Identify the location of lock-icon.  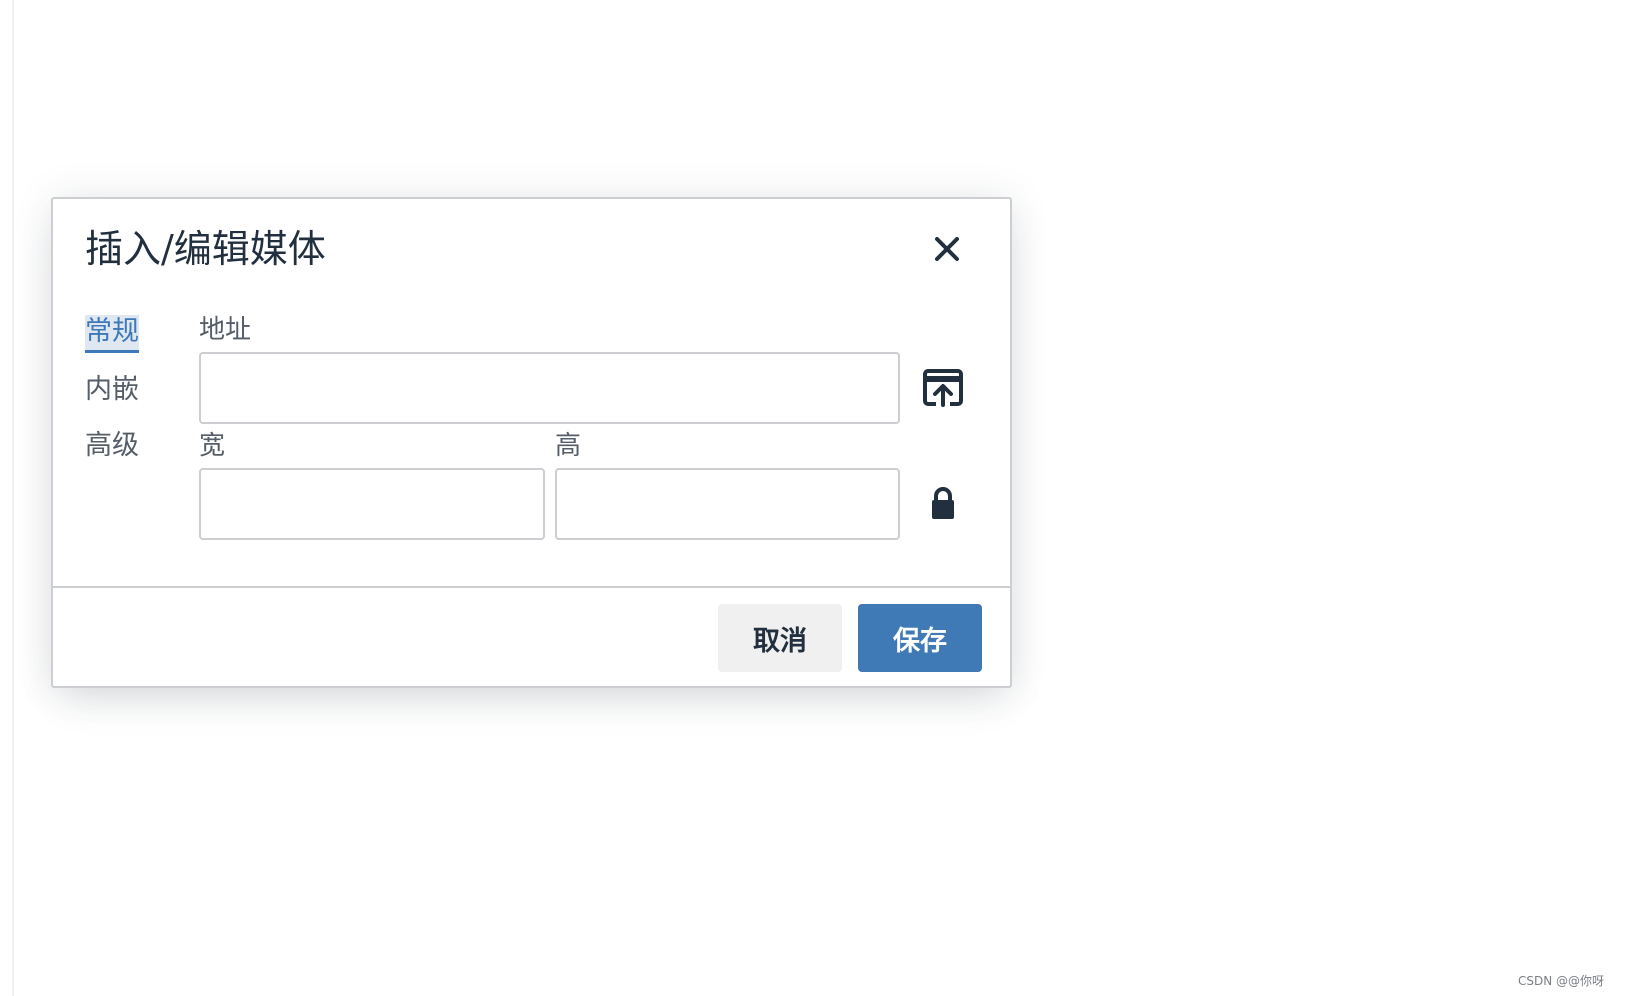
(943, 503).